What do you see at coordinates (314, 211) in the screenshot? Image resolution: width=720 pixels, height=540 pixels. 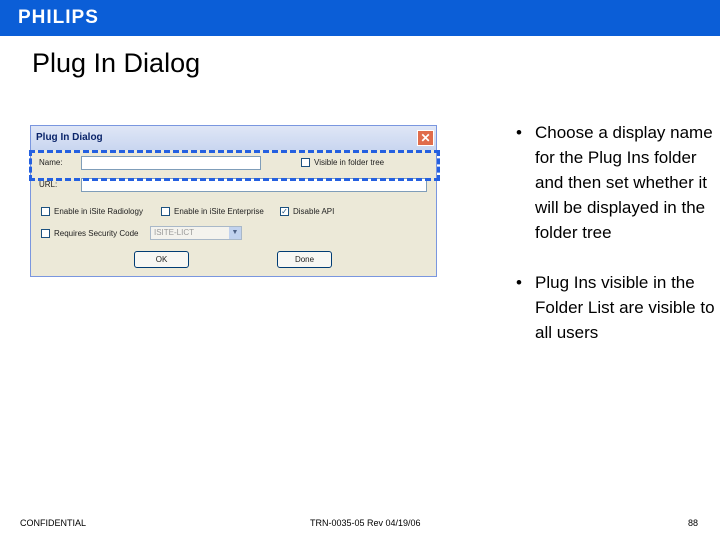 I see `disable-api-label: Disable API` at bounding box center [314, 211].